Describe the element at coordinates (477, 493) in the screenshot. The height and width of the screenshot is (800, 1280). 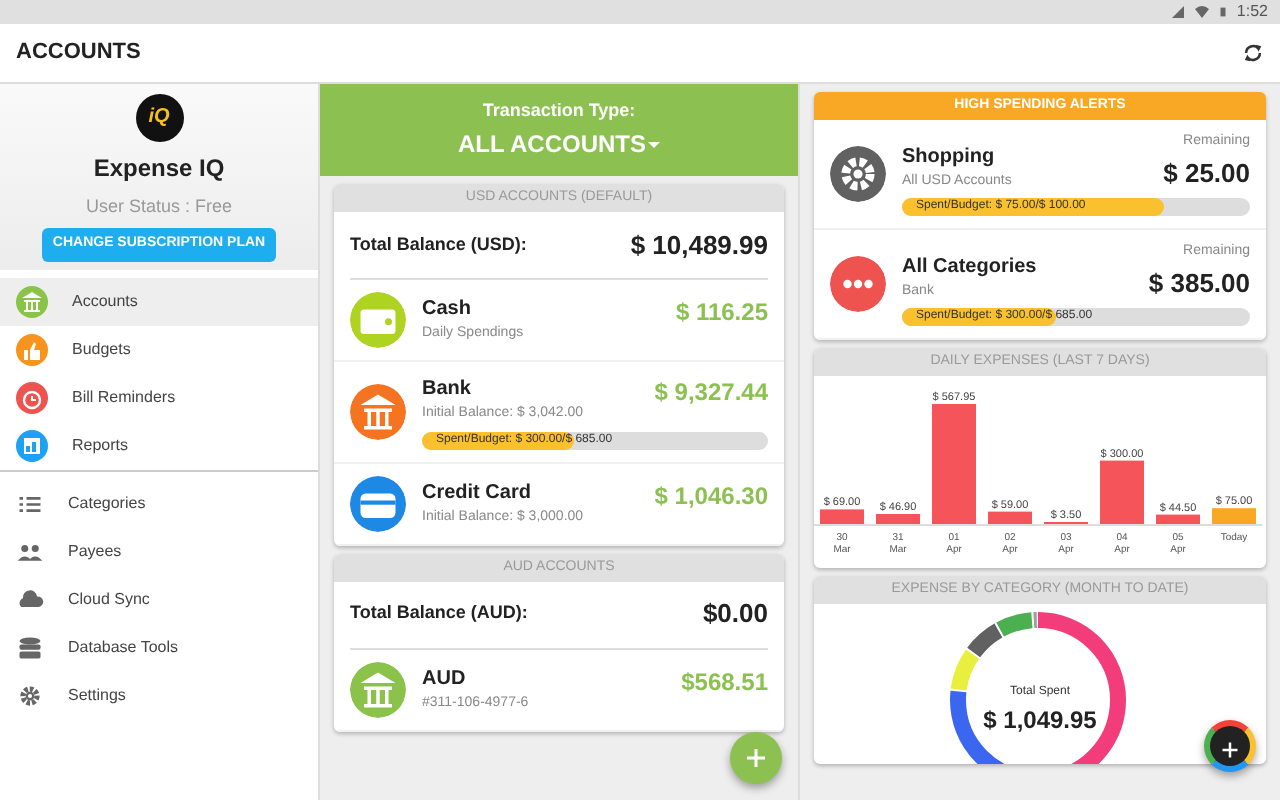
I see `account-name: Credit Card` at that location.